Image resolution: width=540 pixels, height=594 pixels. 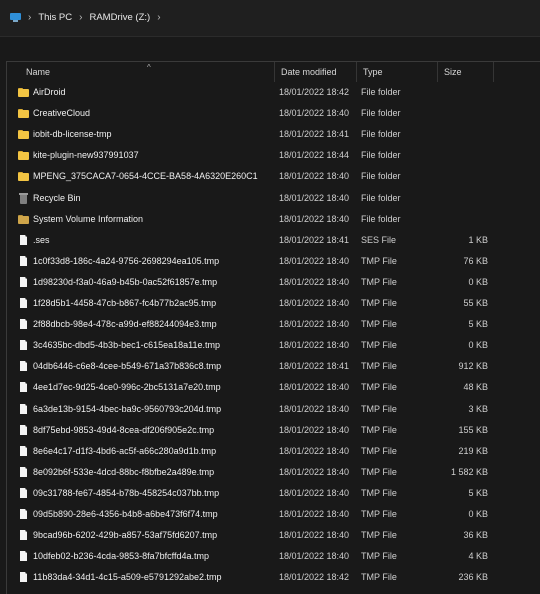 I want to click on file-size: 36 KB, so click(x=475, y=535).